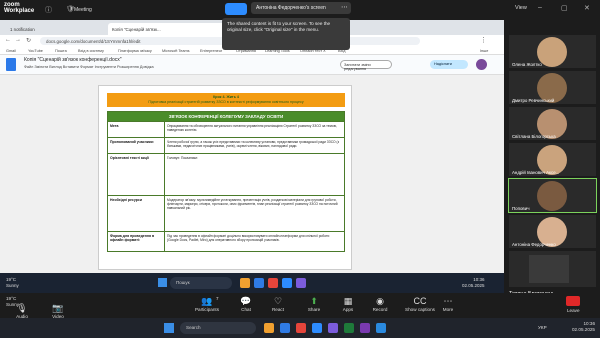 This screenshot has width=600, height=338. Describe the element at coordinates (8, 40) in the screenshot. I see `back-icon: ←` at that location.